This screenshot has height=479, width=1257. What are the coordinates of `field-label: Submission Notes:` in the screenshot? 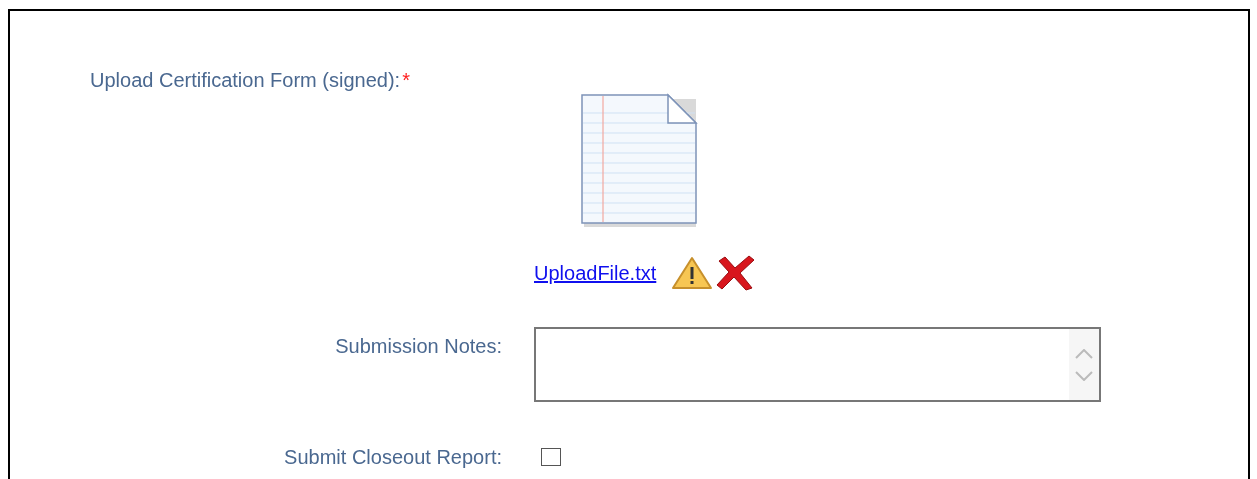 It's located at (418, 346).